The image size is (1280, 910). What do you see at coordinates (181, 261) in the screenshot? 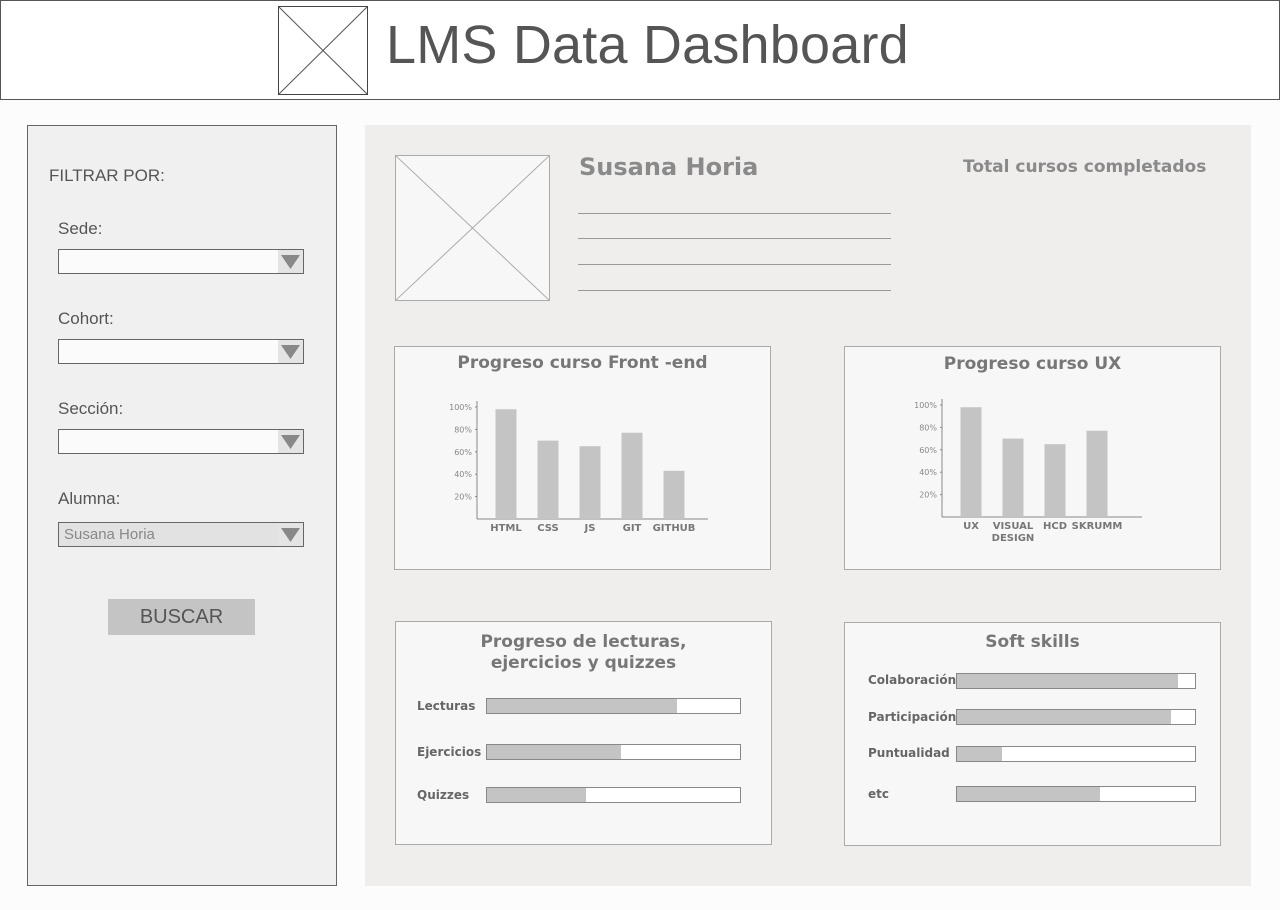
I see `sede-select` at bounding box center [181, 261].